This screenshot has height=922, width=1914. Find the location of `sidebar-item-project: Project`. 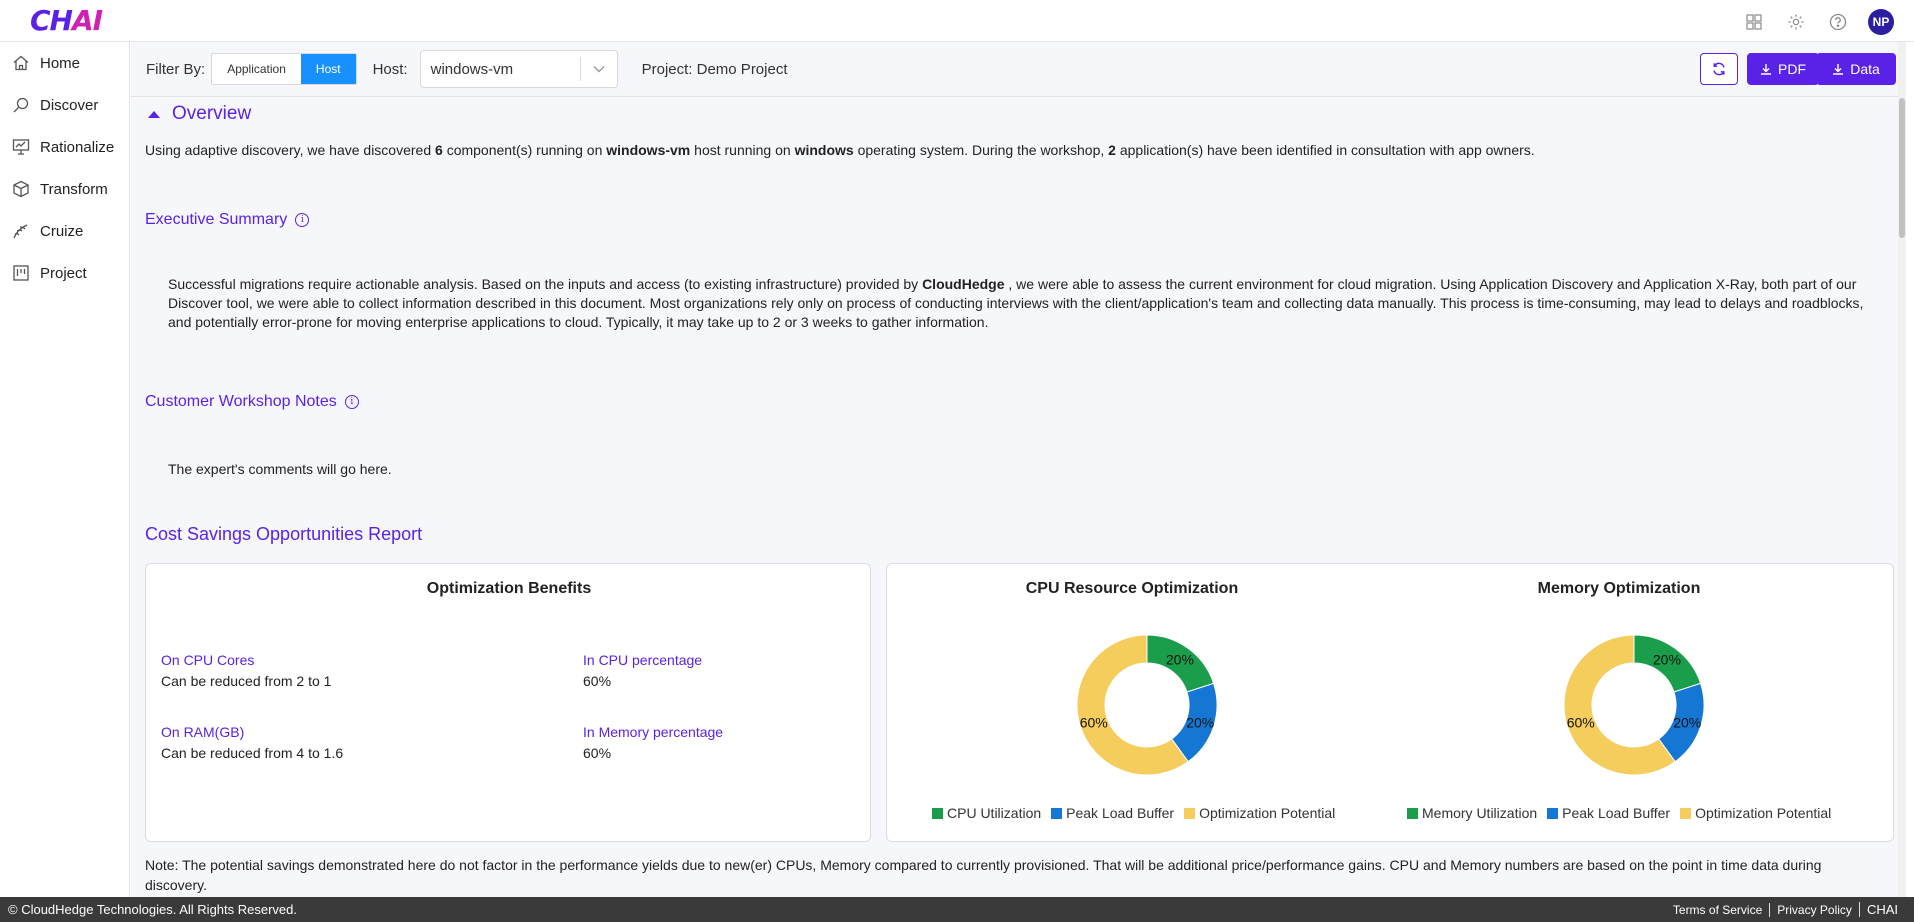

sidebar-item-project: Project is located at coordinates (64, 273).